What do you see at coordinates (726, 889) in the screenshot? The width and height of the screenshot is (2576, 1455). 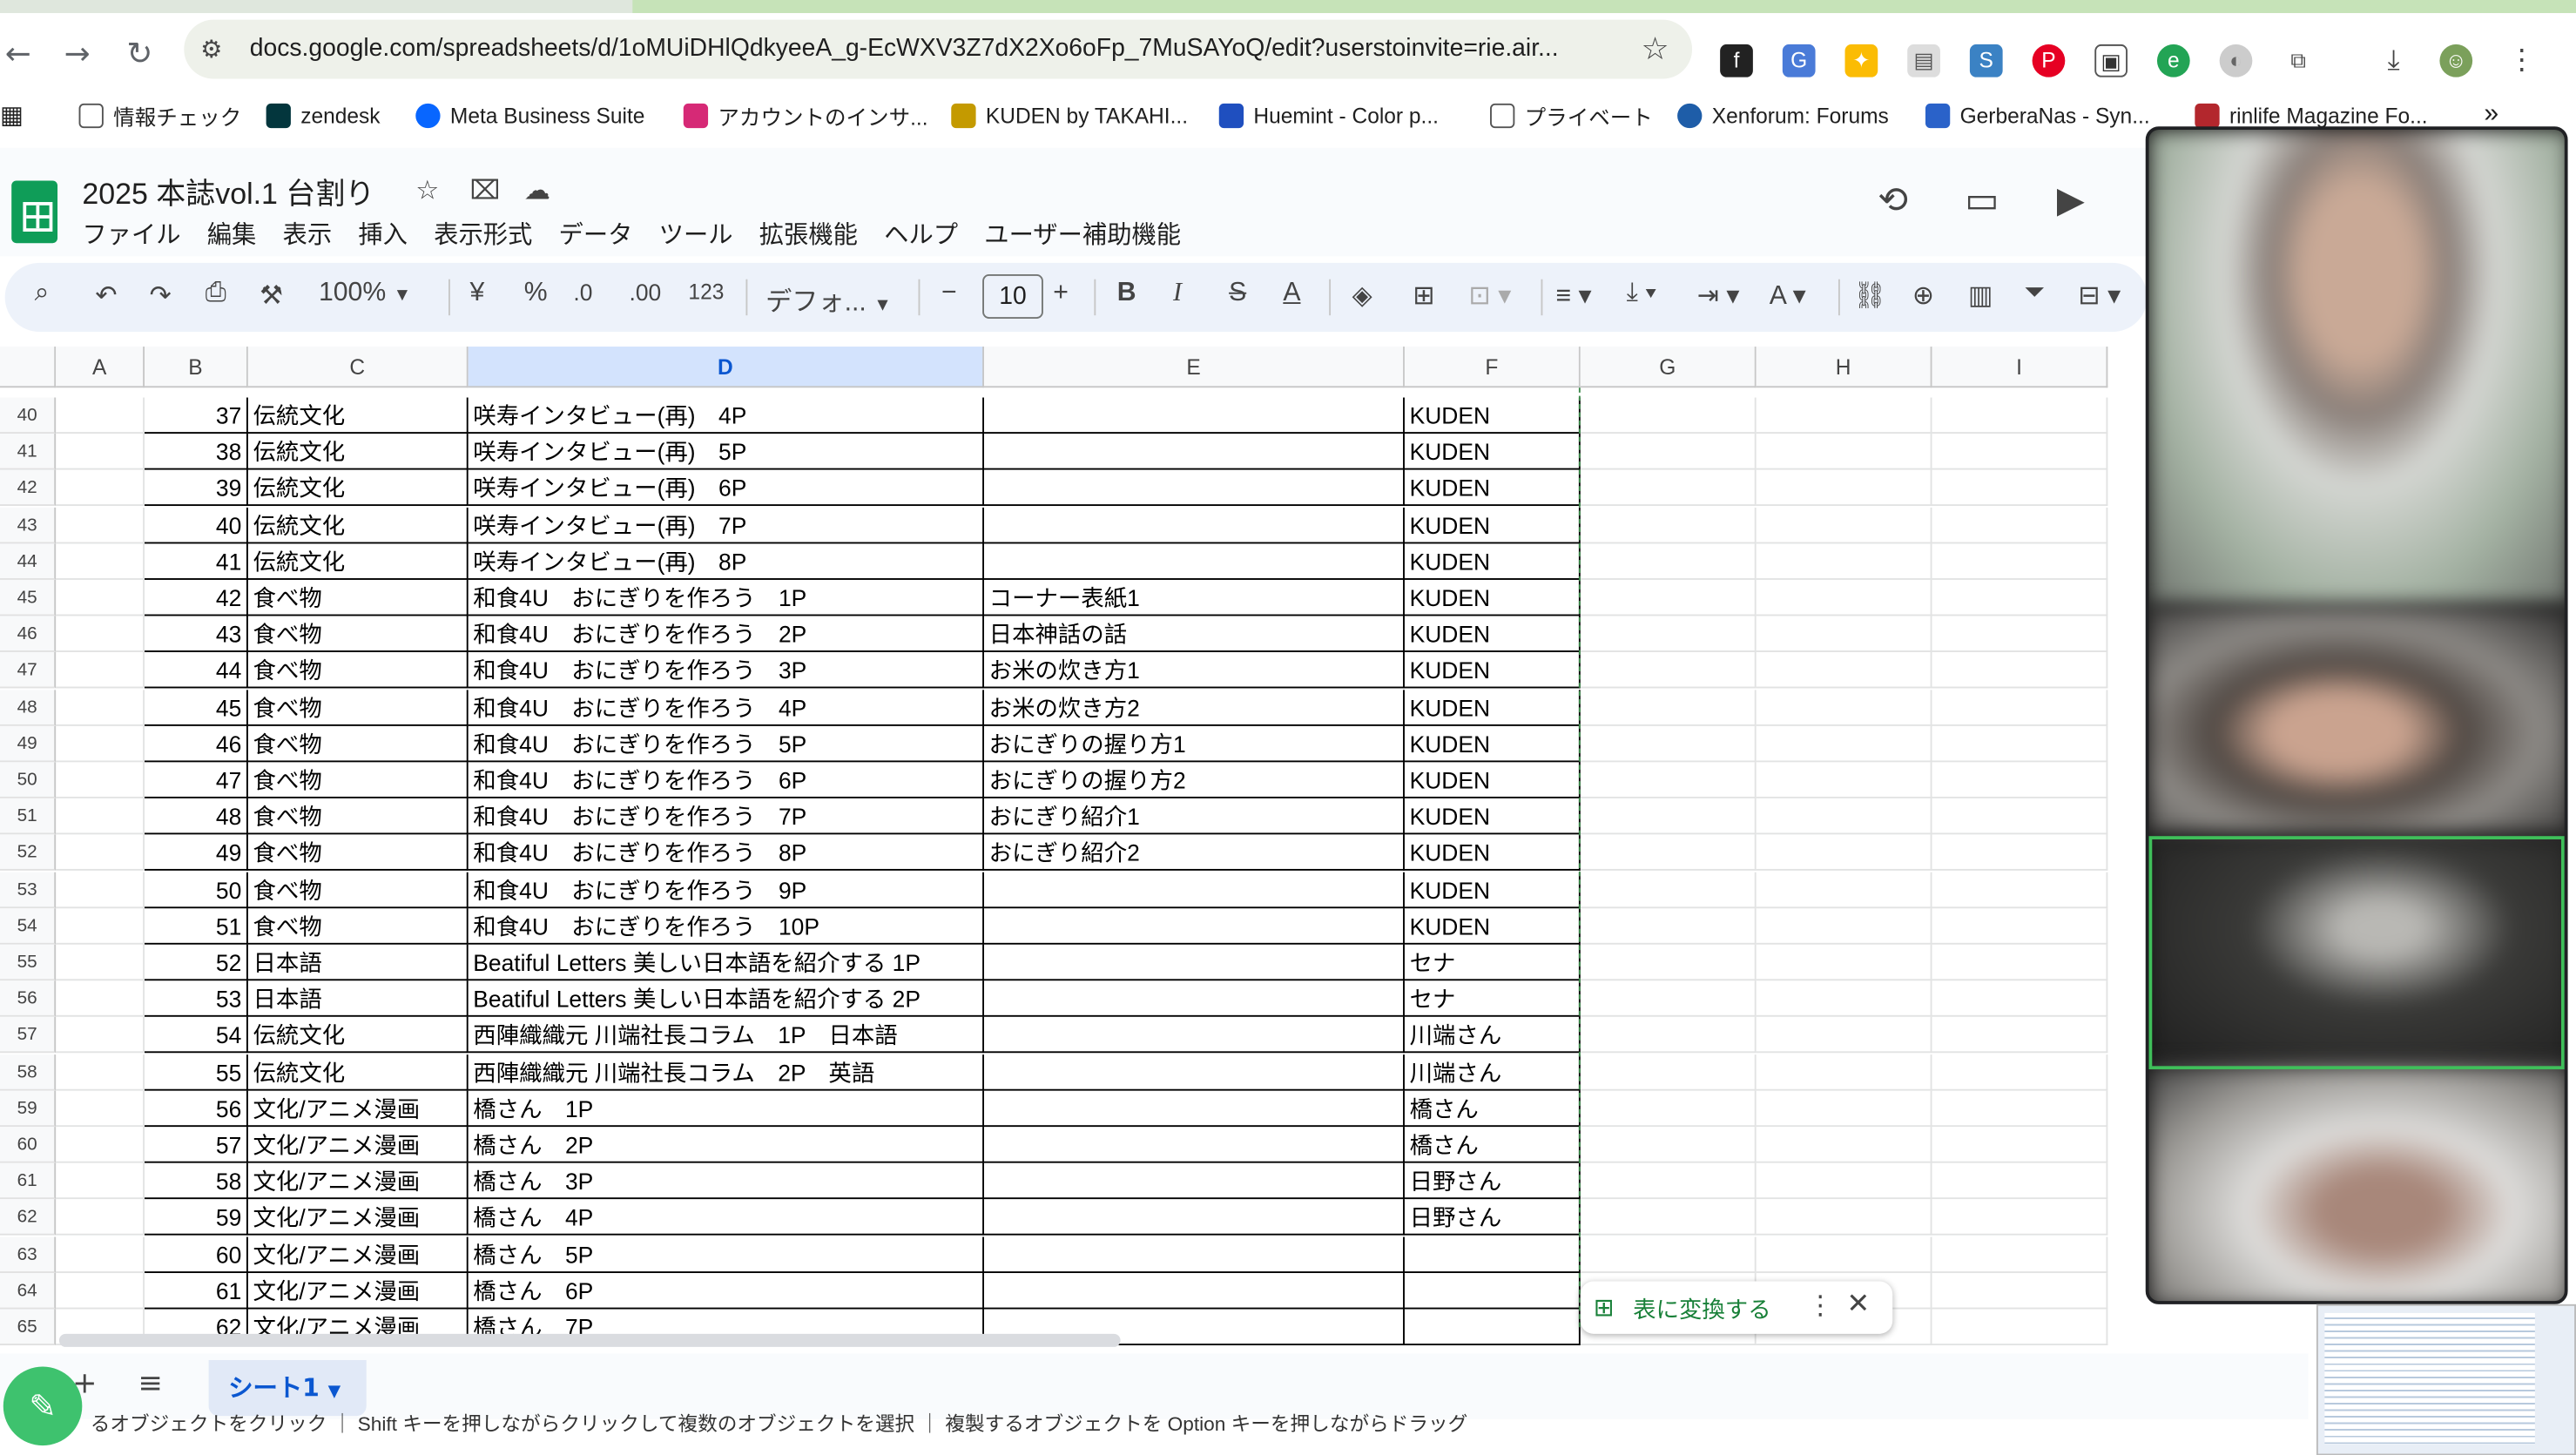 I see `cell-d: 和食4U おにぎりを作ろう 9P` at bounding box center [726, 889].